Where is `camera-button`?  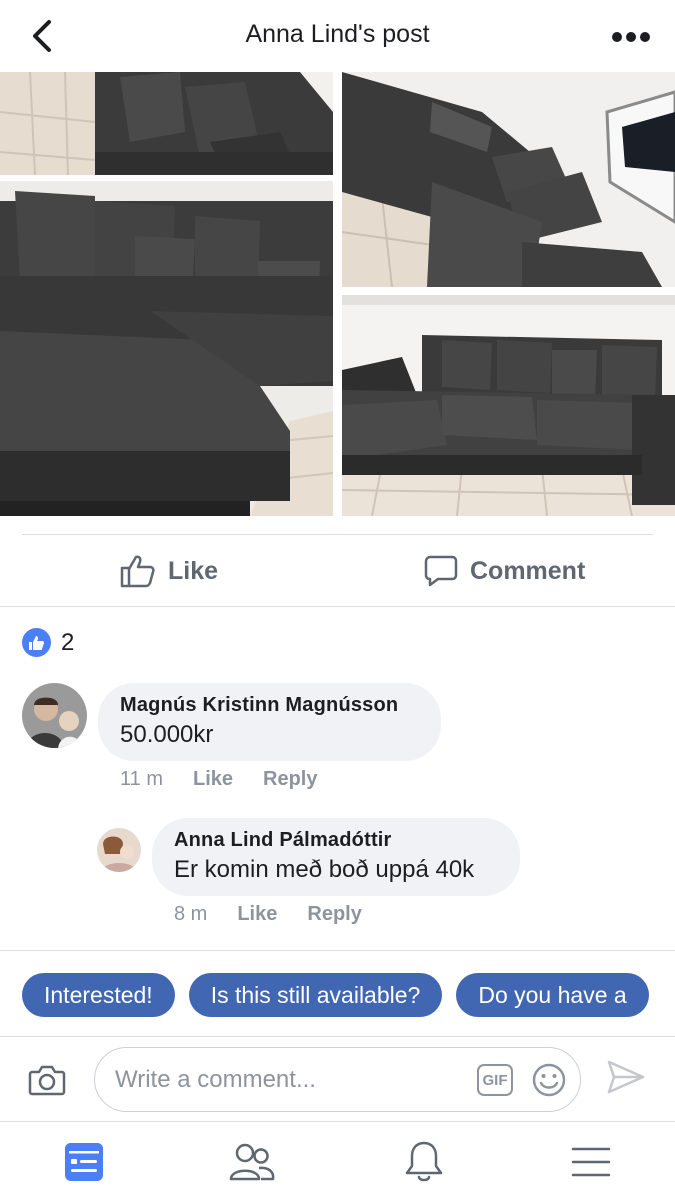 camera-button is located at coordinates (47, 1080).